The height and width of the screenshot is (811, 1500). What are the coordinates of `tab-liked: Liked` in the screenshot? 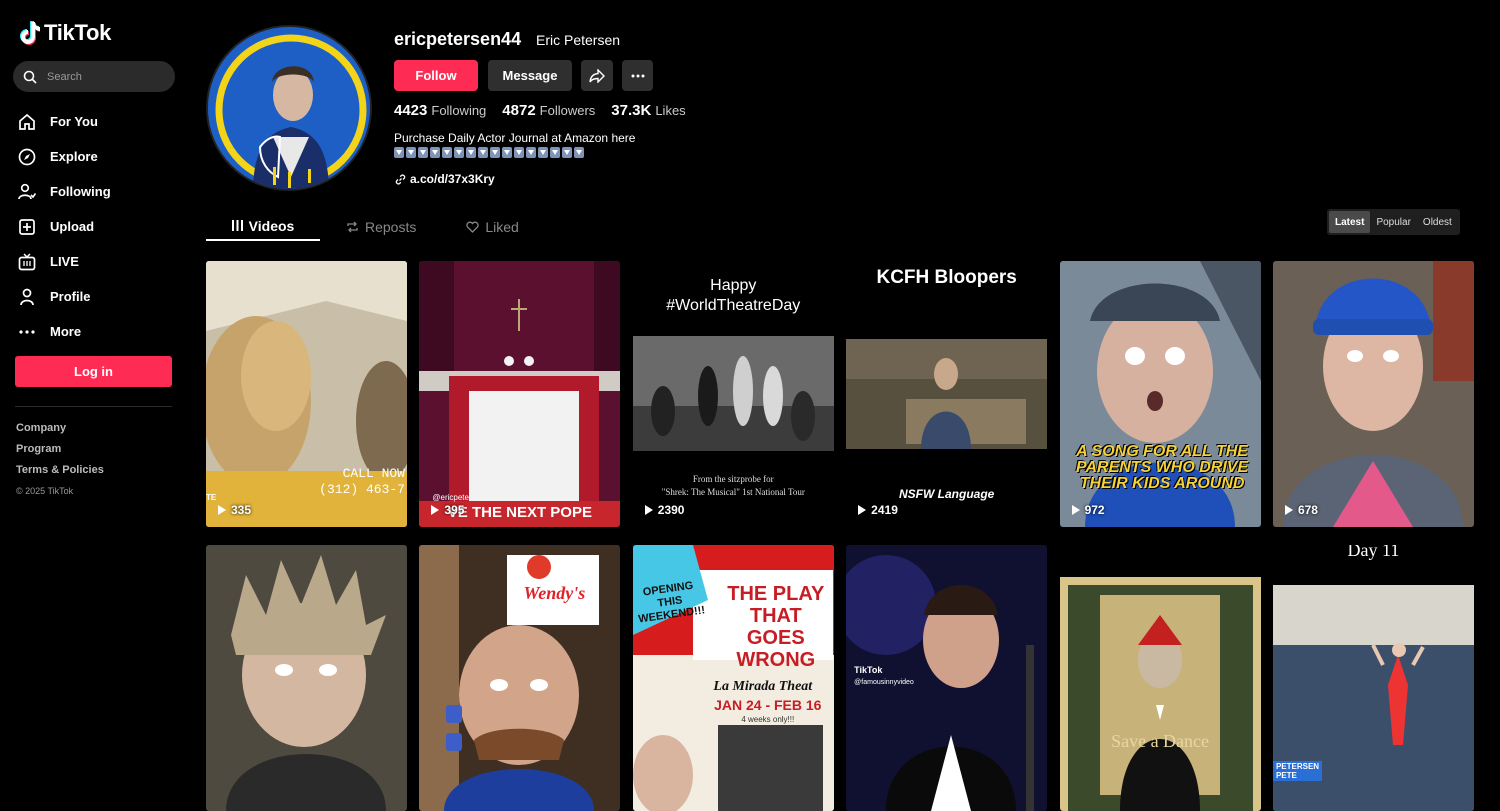 It's located at (492, 226).